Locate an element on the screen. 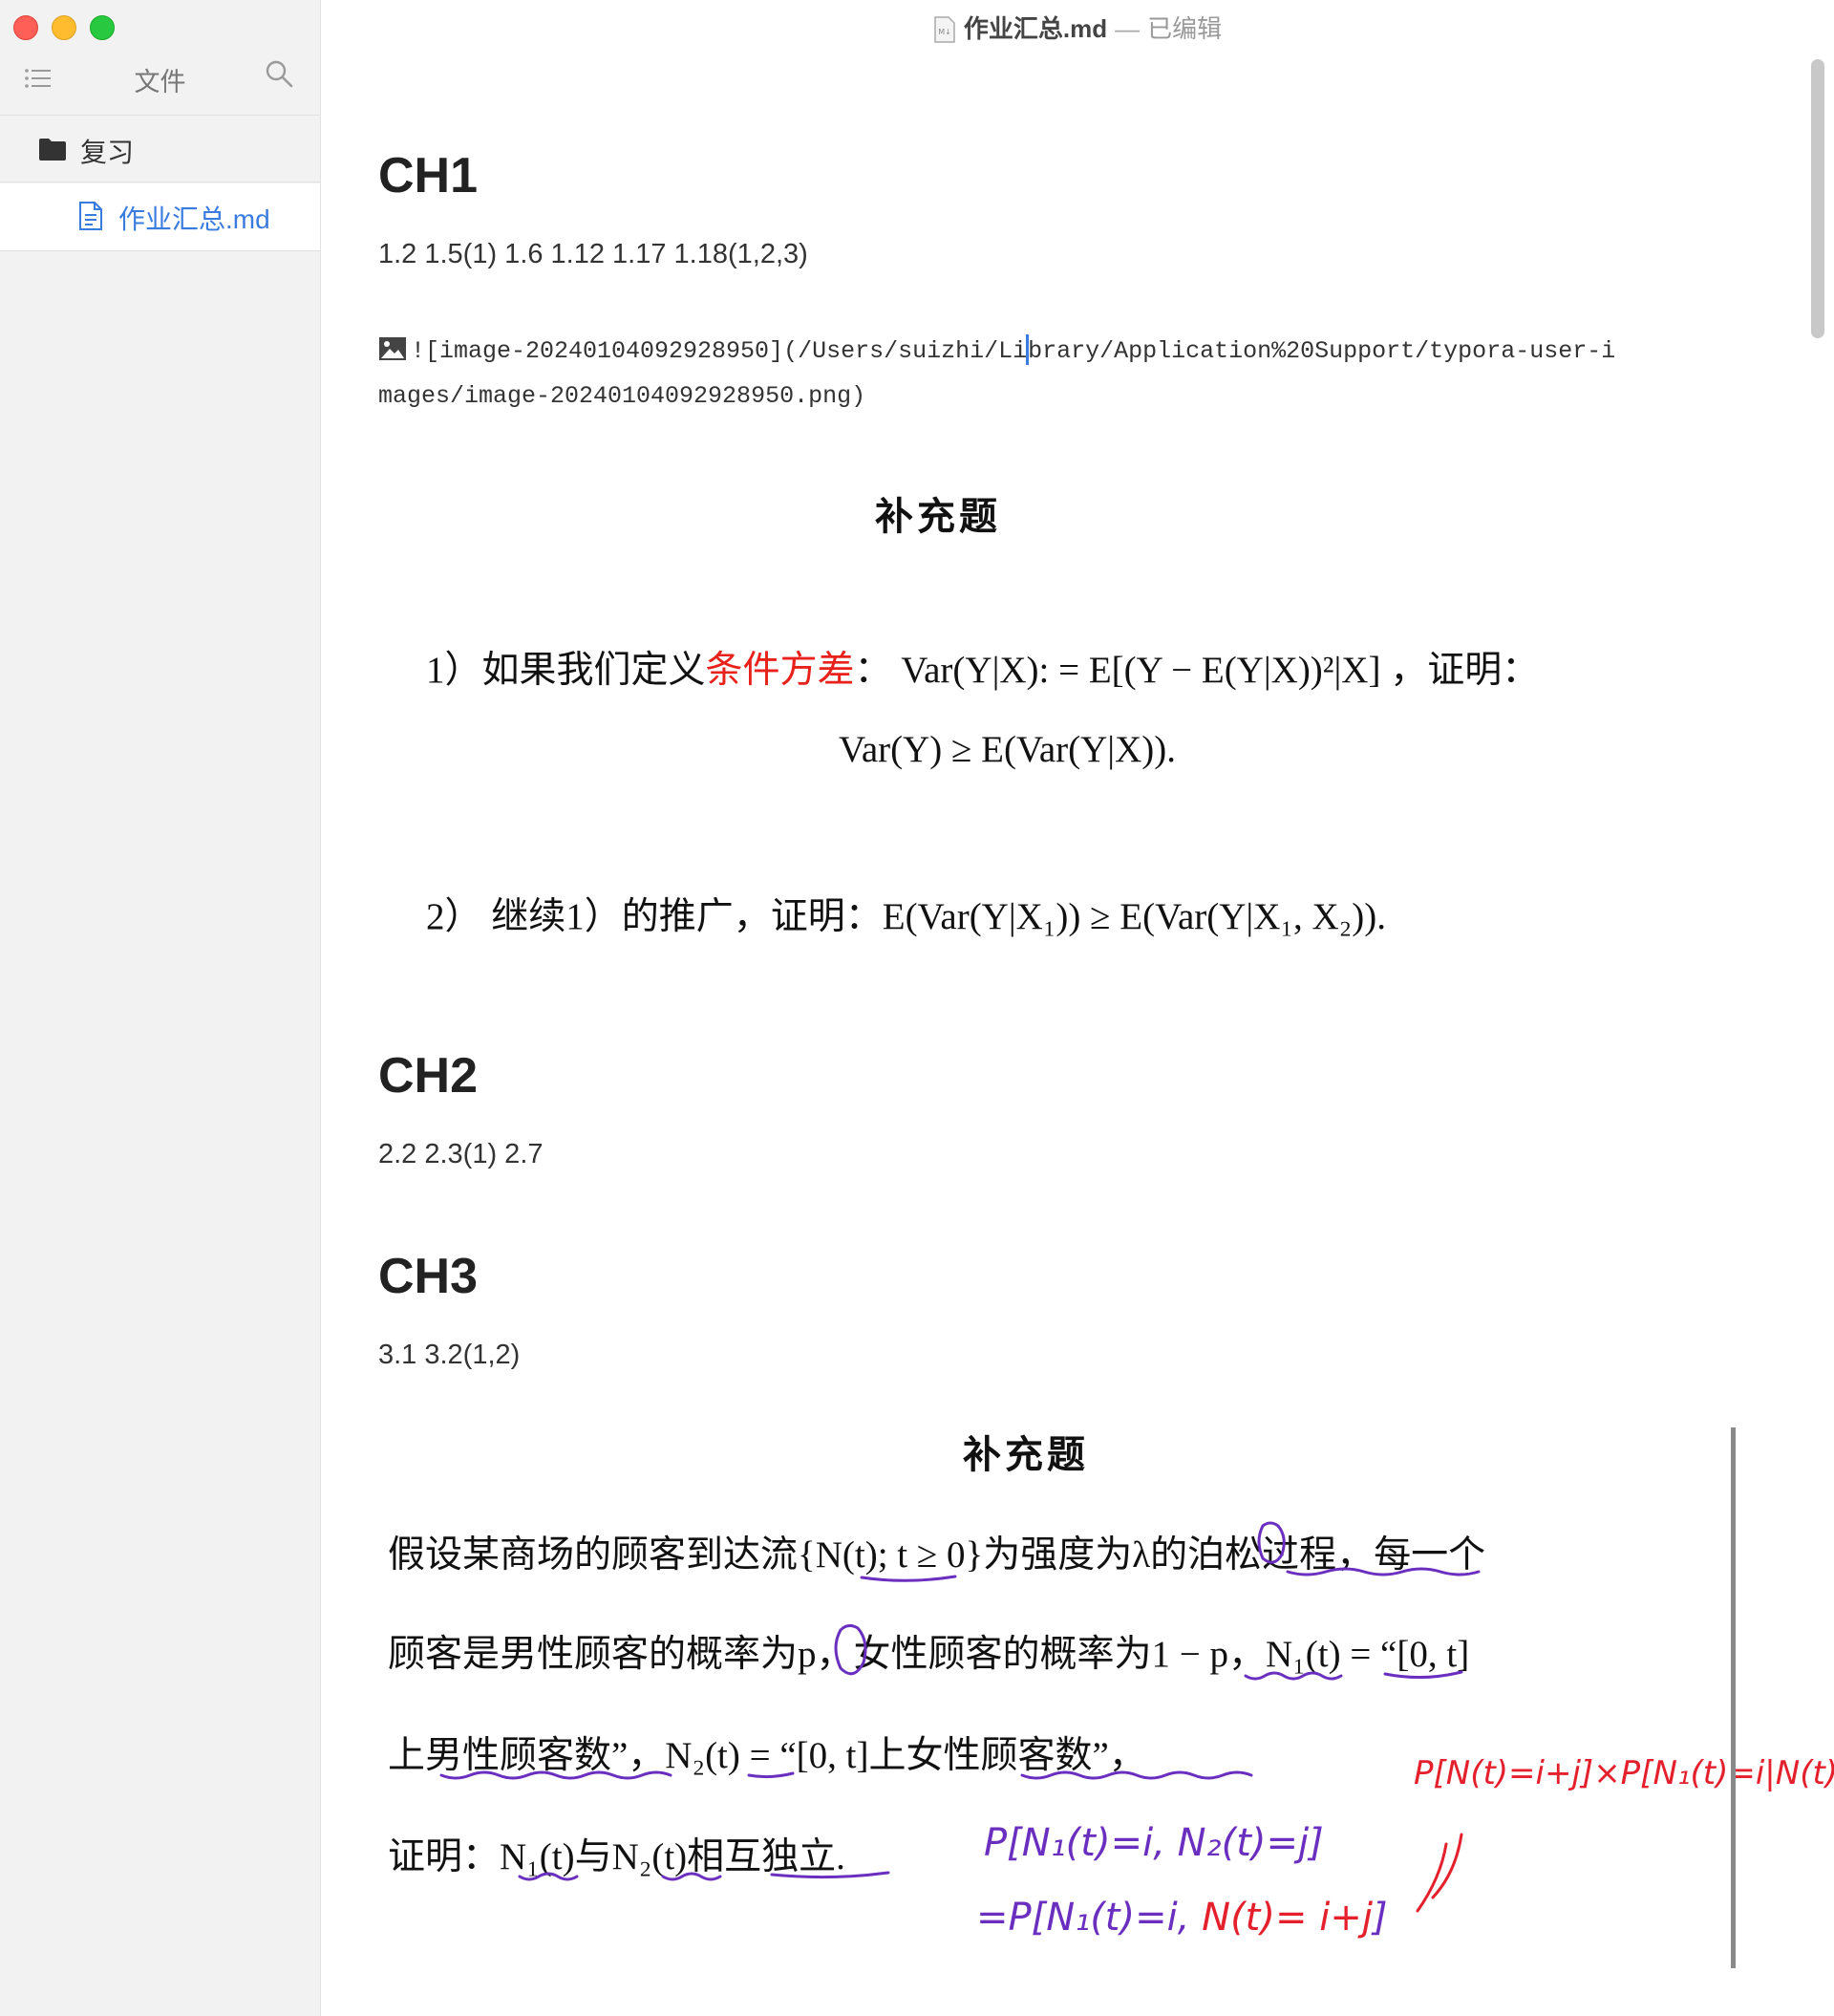 The height and width of the screenshot is (2016, 1834). handwritten-strokes is located at coordinates (960, 1717).